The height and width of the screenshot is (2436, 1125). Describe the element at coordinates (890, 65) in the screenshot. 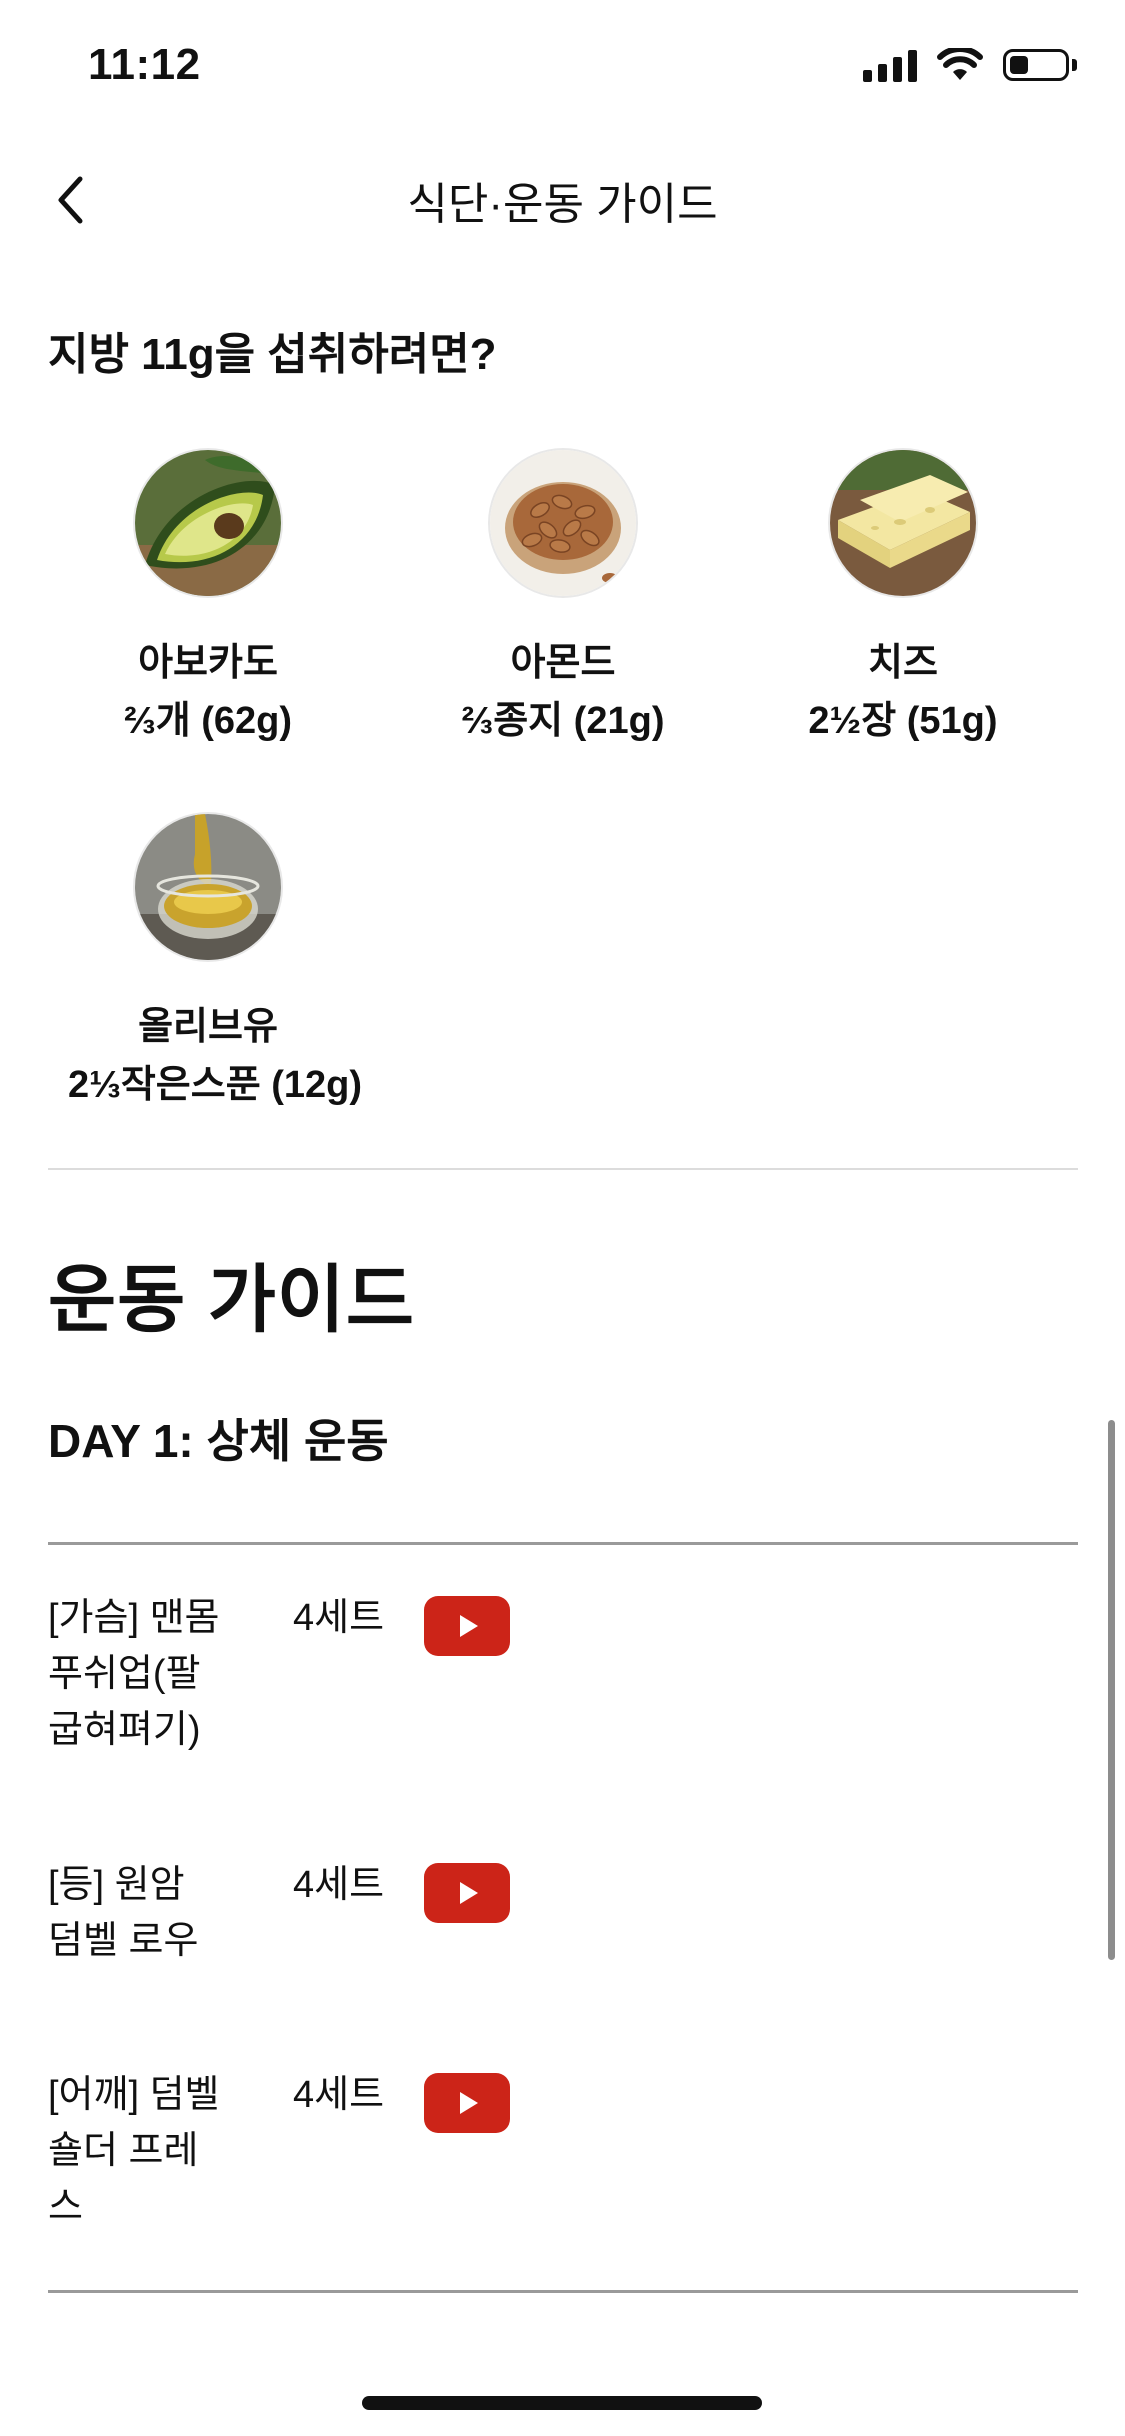

I see `cellular-signal-icon` at that location.